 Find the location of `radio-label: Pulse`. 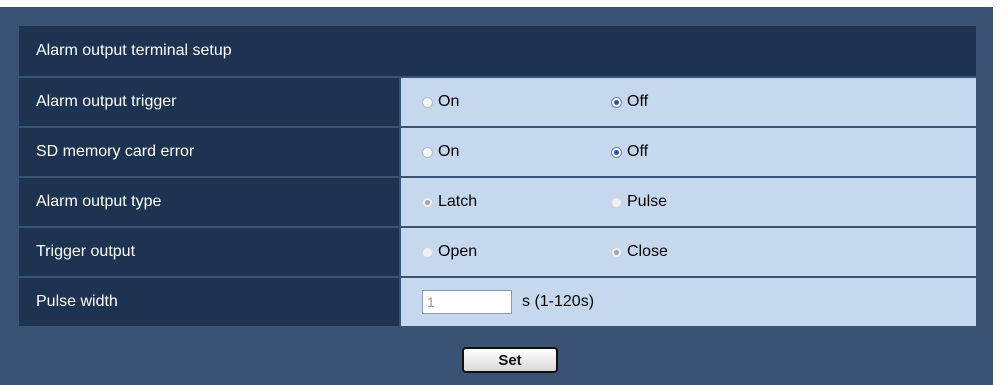

radio-label: Pulse is located at coordinates (647, 201).